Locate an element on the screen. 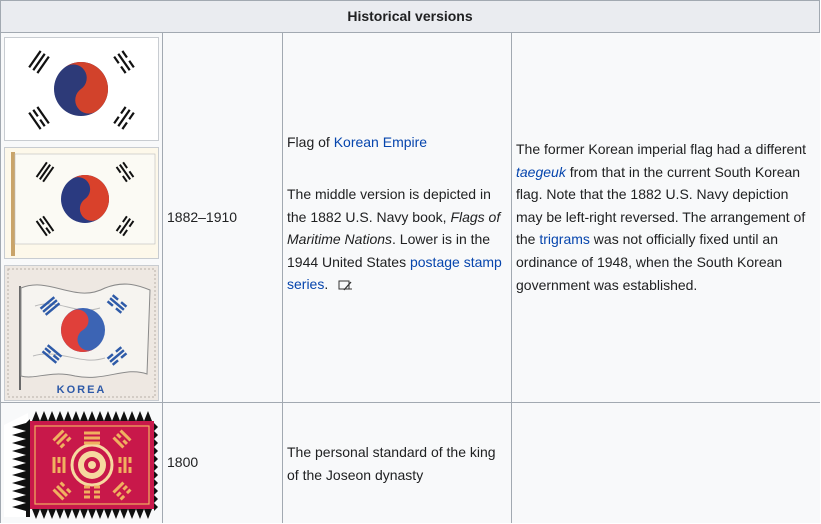 This screenshot has width=821, height=524. years-cell: 1882–1910 is located at coordinates (223, 218).